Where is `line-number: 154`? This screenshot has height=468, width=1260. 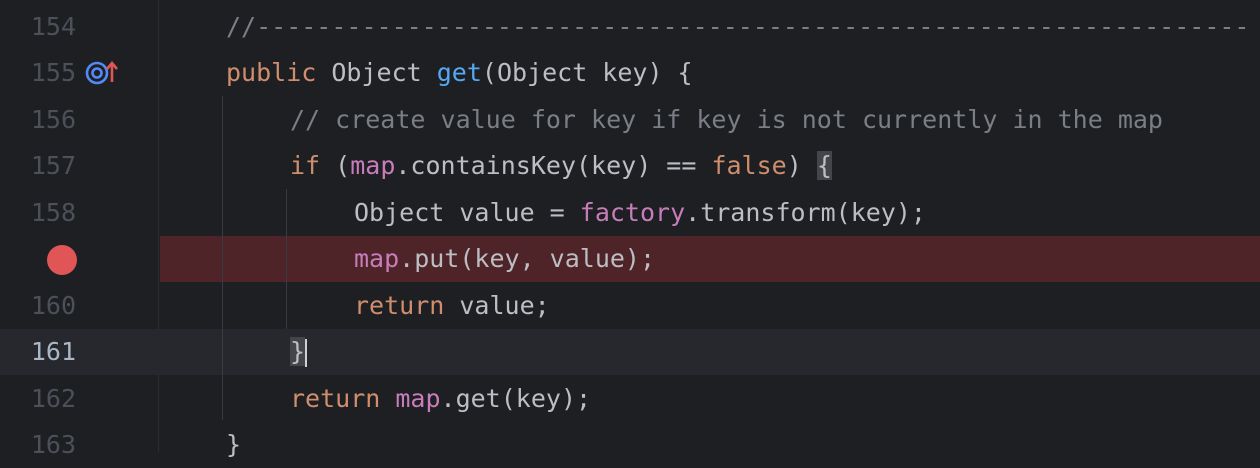
line-number: 154 is located at coordinates (38, 27).